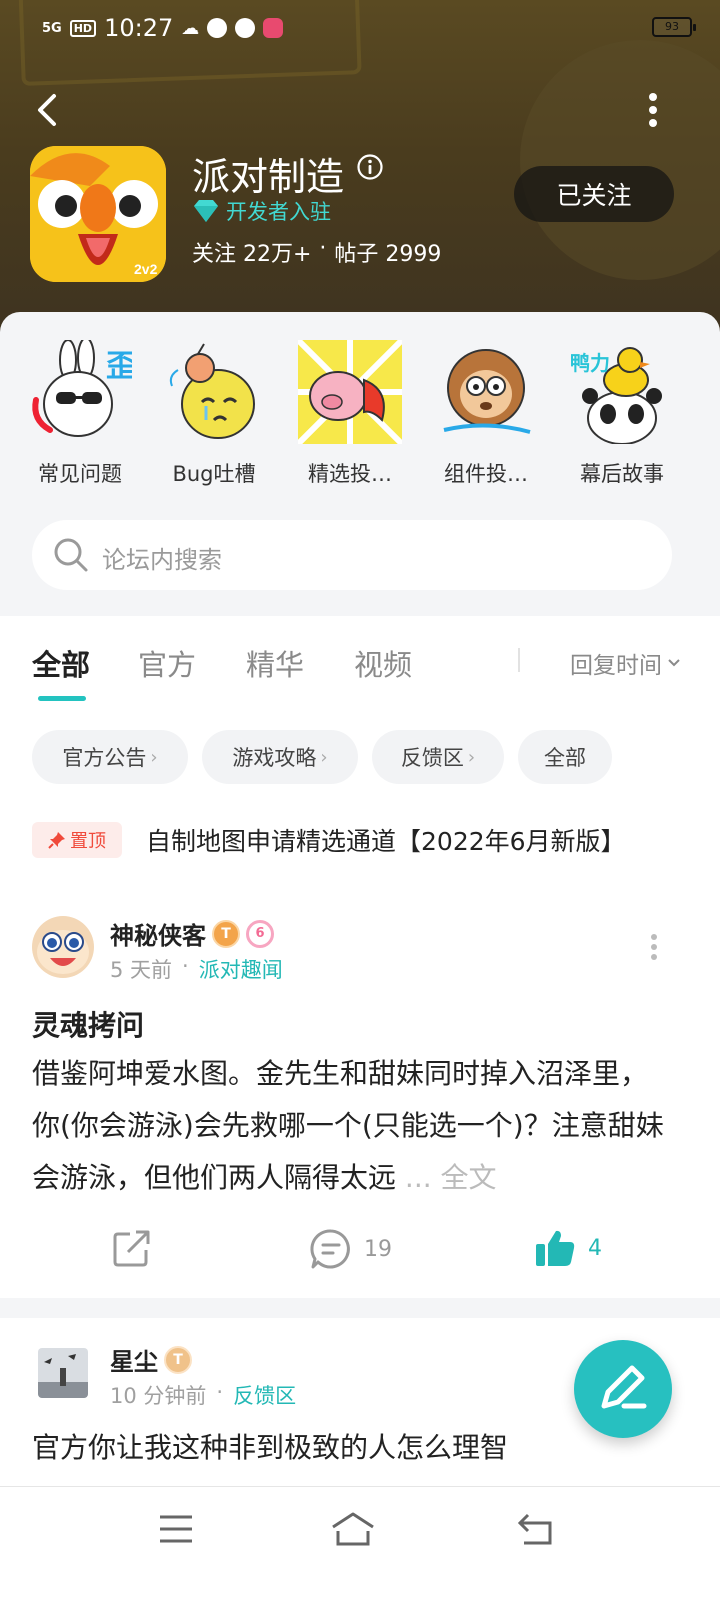 The width and height of the screenshot is (720, 1605). What do you see at coordinates (370, 167) in the screenshot?
I see `info-icon` at bounding box center [370, 167].